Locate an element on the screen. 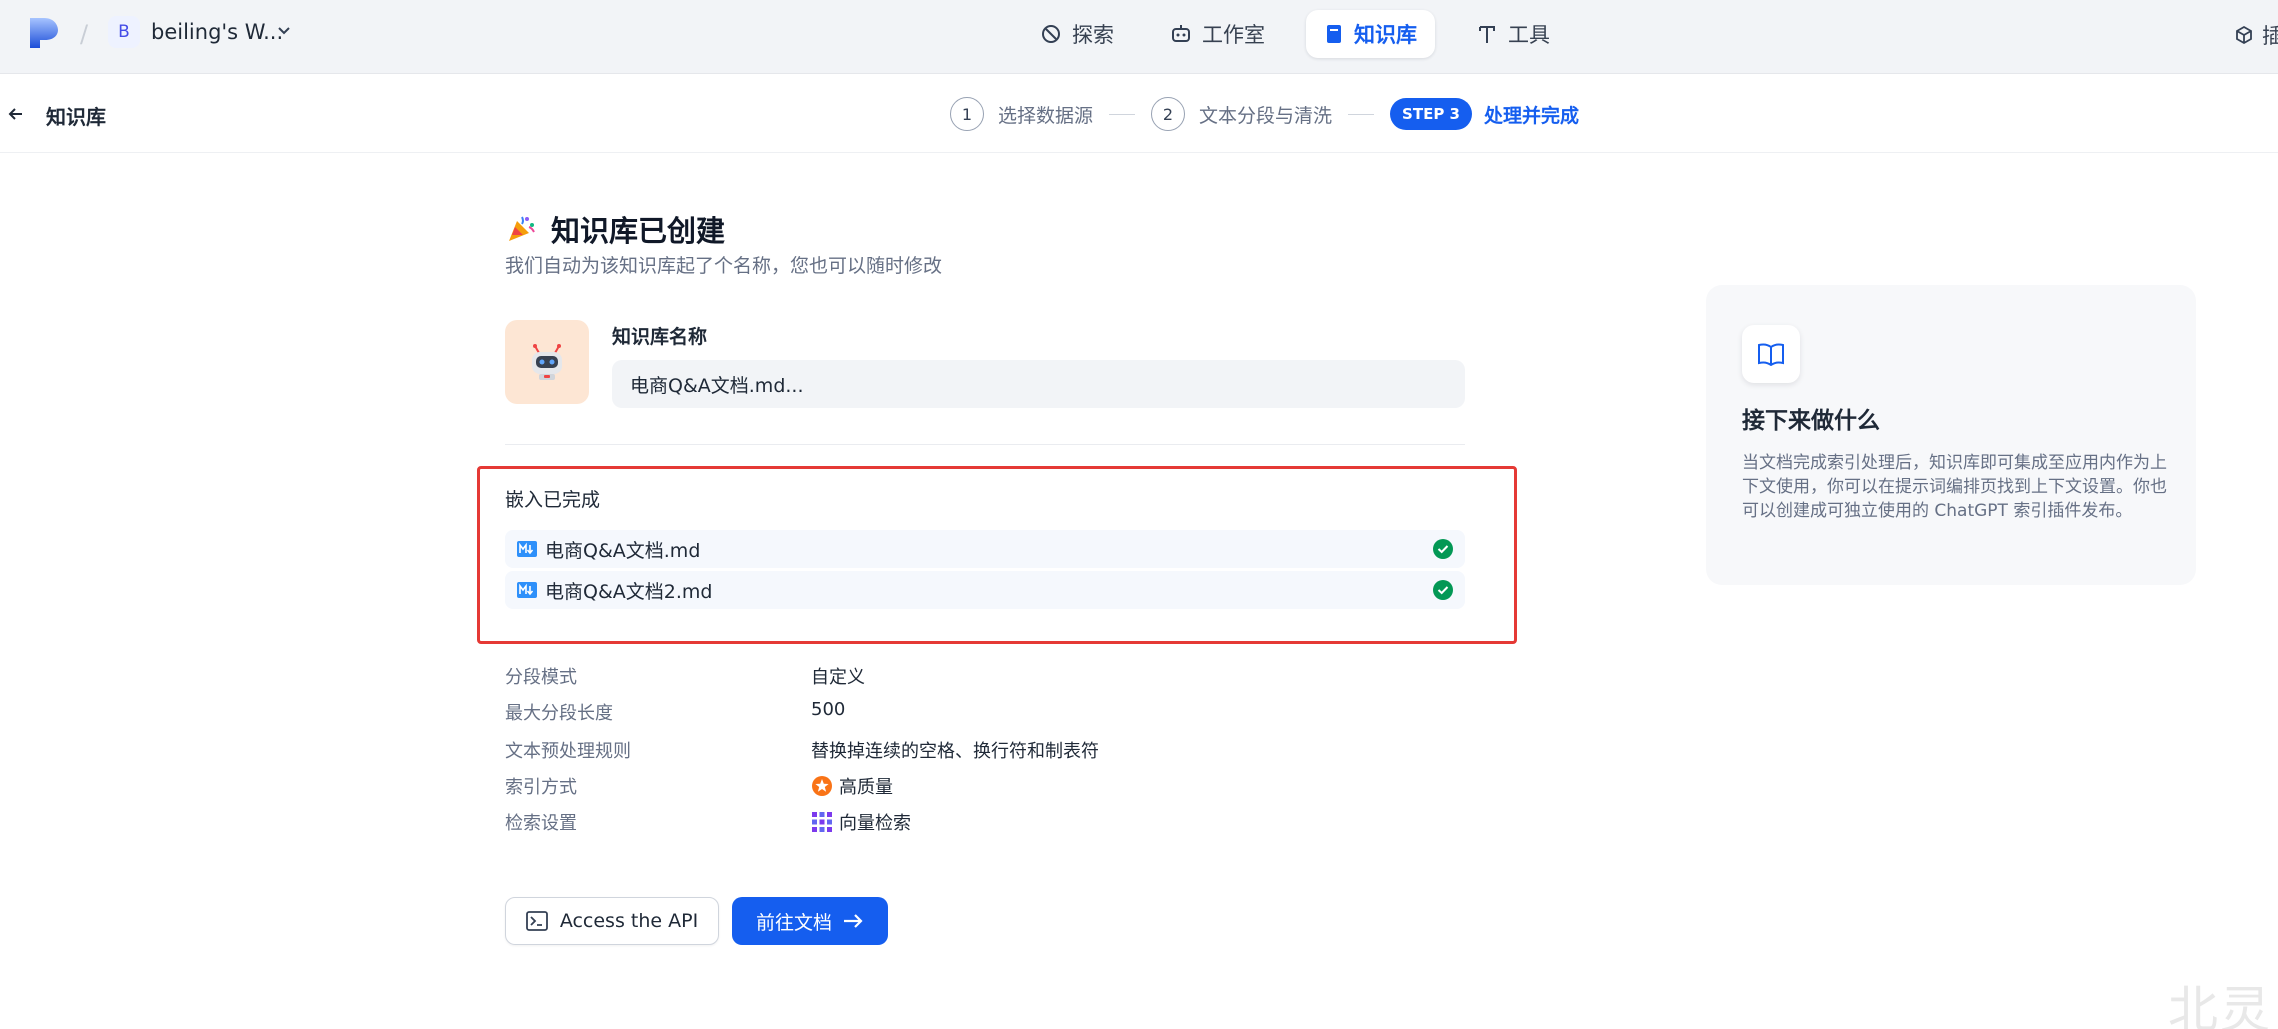 The image size is (2278, 1029). meta-value-preprocess: 替换掉连续的空格、换行符和制表符 is located at coordinates (955, 750).